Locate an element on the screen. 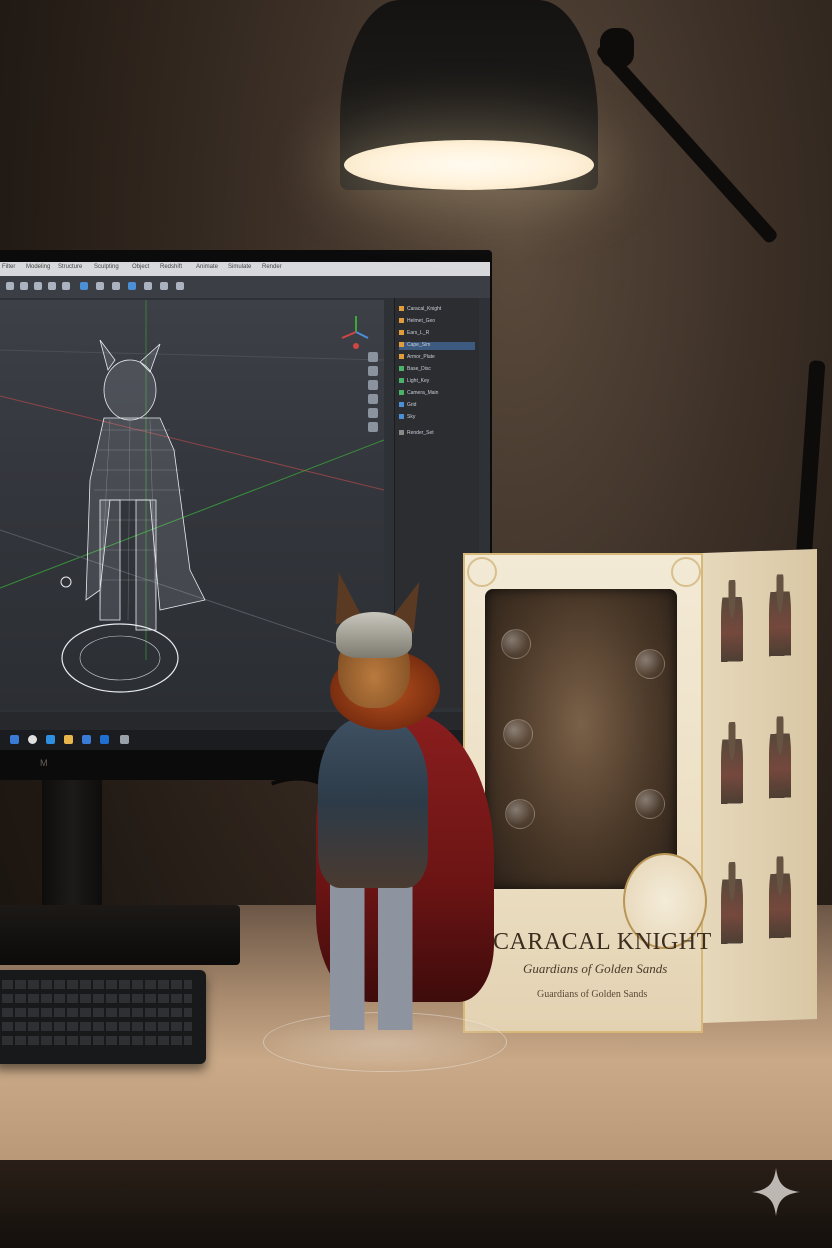 Image resolution: width=832 pixels, height=1248 pixels. x-axis-line is located at coordinates (192, 443).